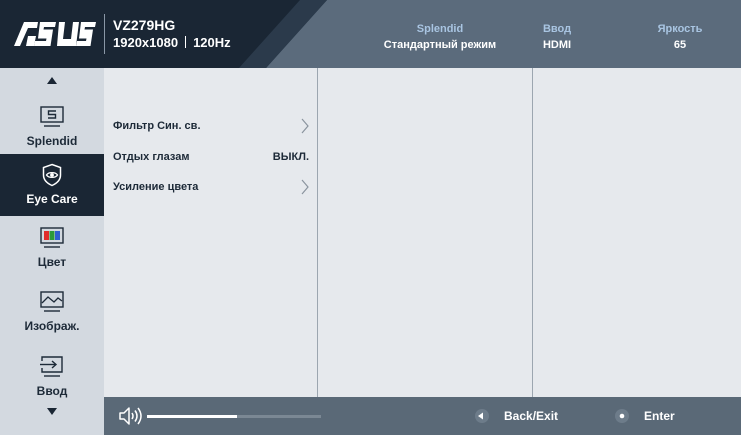 Image resolution: width=741 pixels, height=435 pixels. I want to click on menu-item-value: ВЫКЛ., so click(290, 157).